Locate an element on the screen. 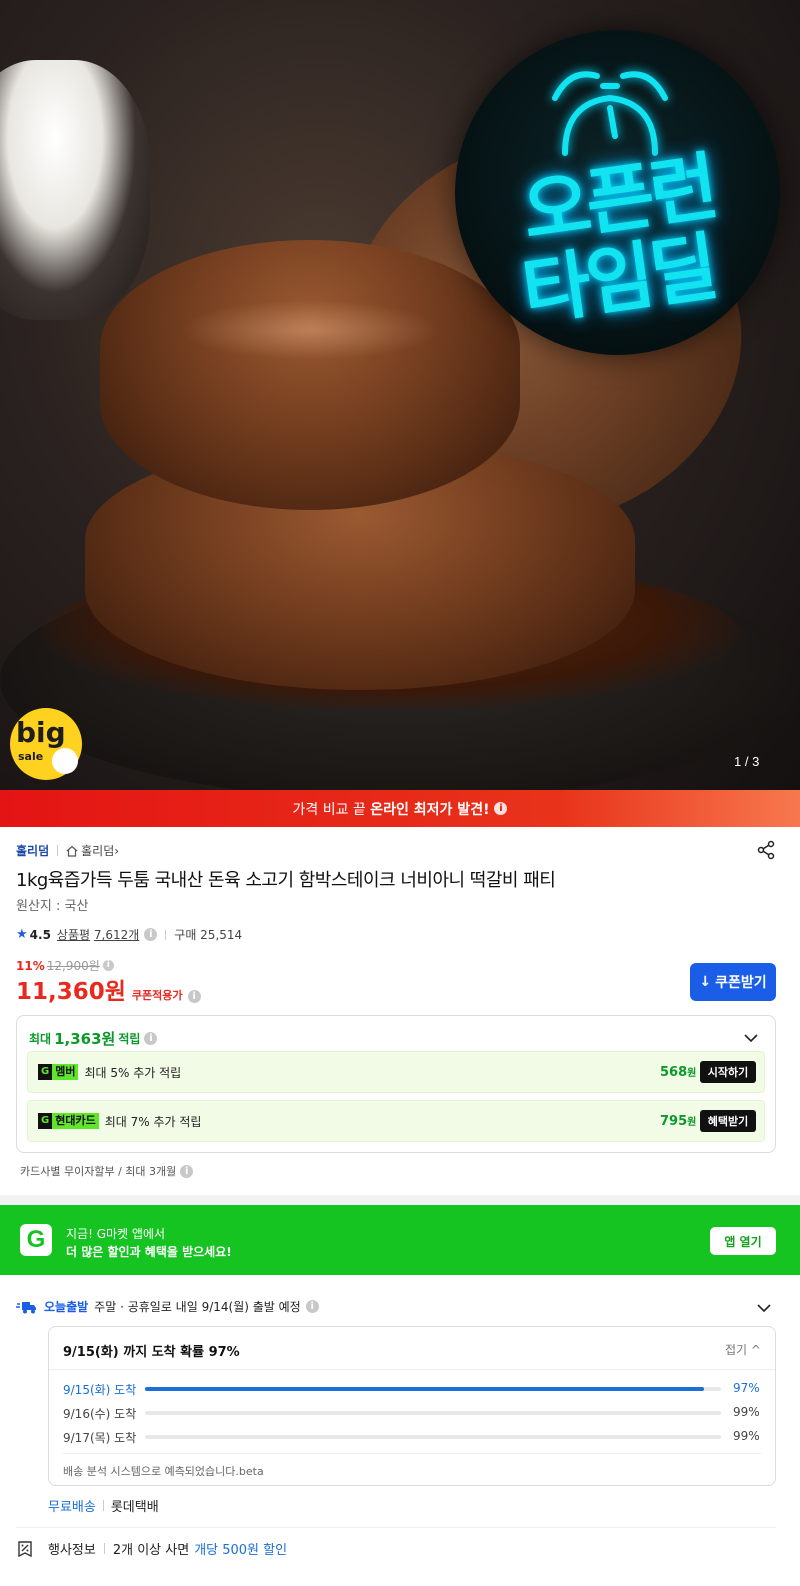 Image resolution: width=800 pixels, height=1586 pixels. seller-name: 홀리덤 is located at coordinates (32, 850).